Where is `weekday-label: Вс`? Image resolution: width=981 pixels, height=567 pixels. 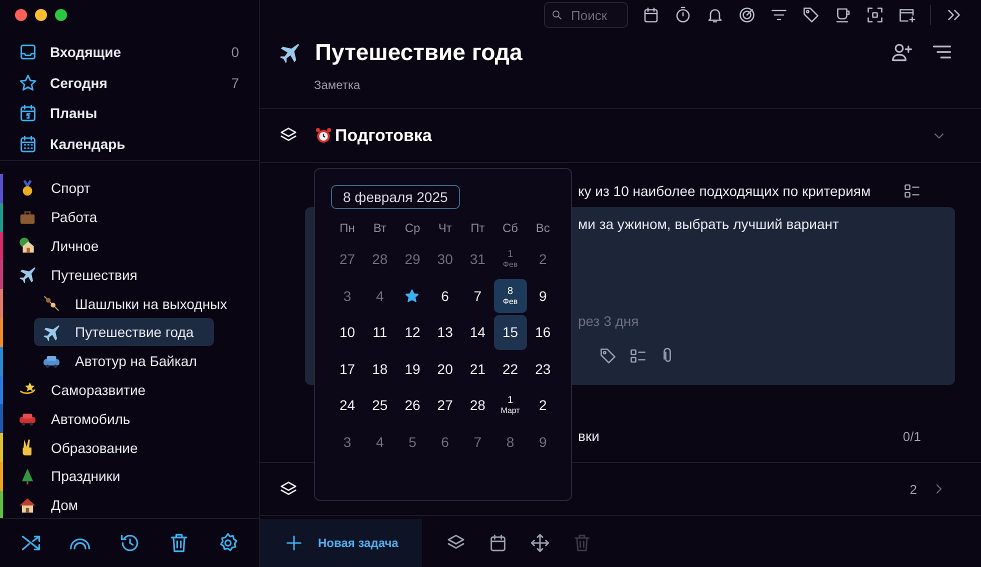 weekday-label: Вс is located at coordinates (542, 228).